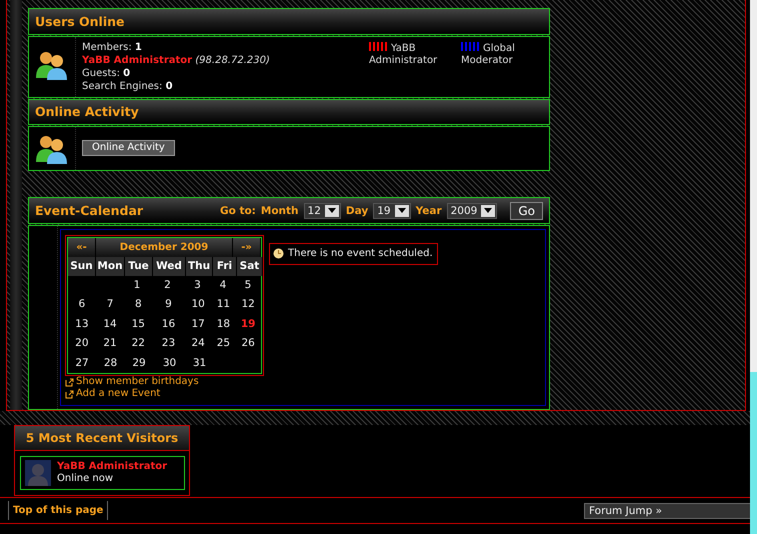 Image resolution: width=757 pixels, height=534 pixels. I want to click on calendar-day: 31, so click(199, 364).